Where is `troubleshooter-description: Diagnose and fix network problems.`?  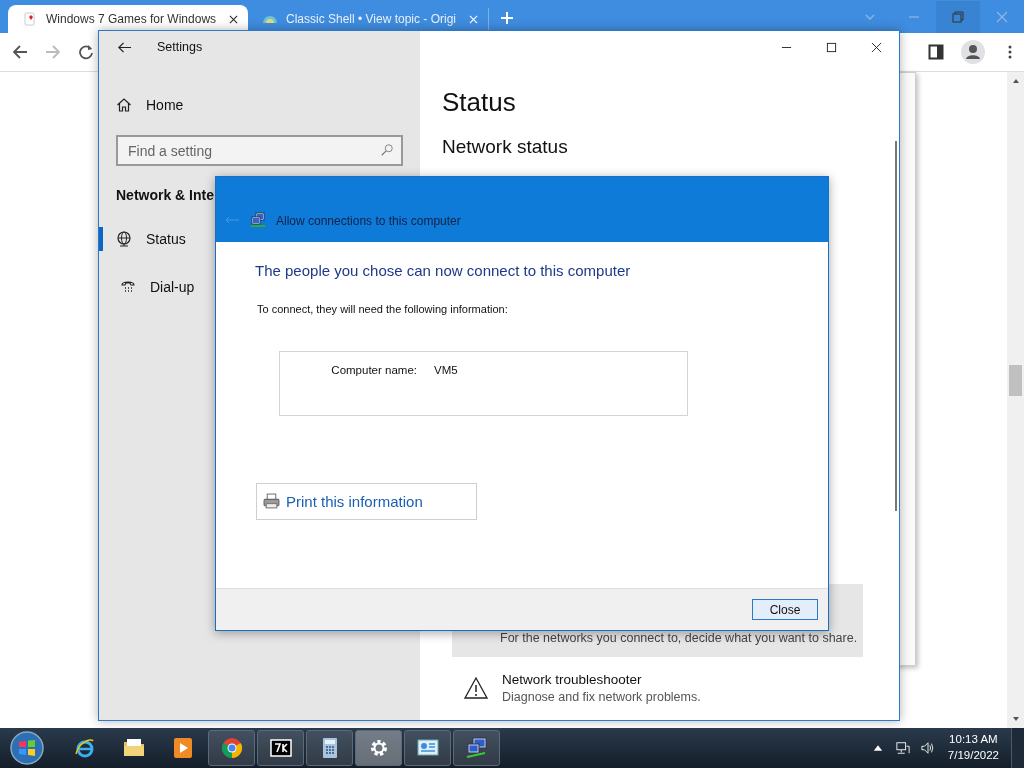
troubleshooter-description: Diagnose and fix network problems. is located at coordinates (601, 697).